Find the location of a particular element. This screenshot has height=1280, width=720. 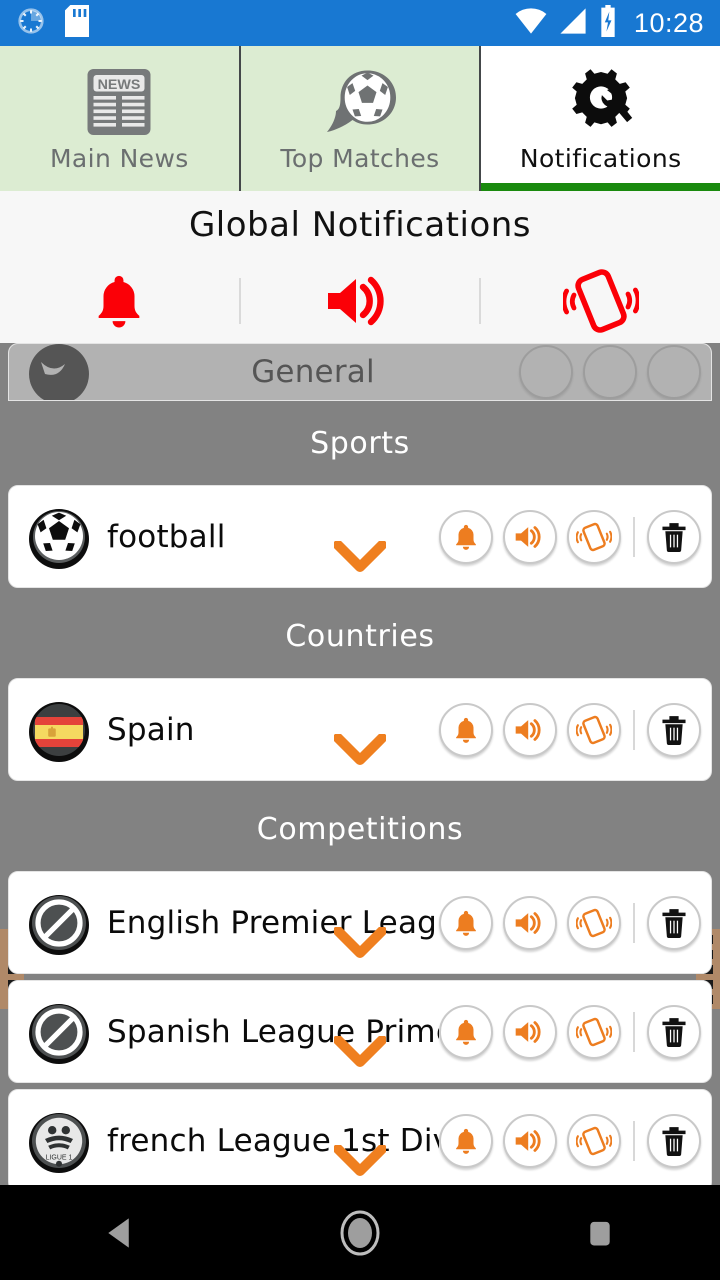

home-button is located at coordinates (360, 1232).